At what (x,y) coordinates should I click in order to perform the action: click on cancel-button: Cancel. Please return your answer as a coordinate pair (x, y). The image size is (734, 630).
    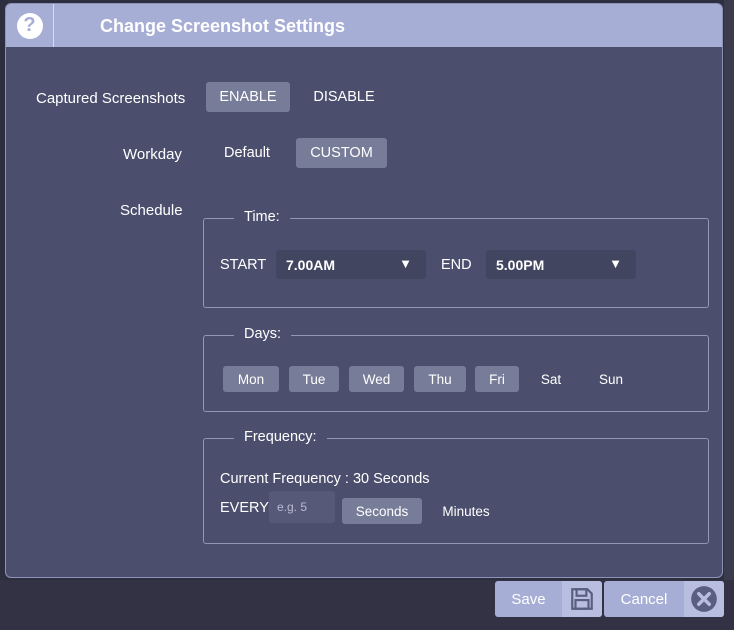
    Looking at the image, I should click on (664, 599).